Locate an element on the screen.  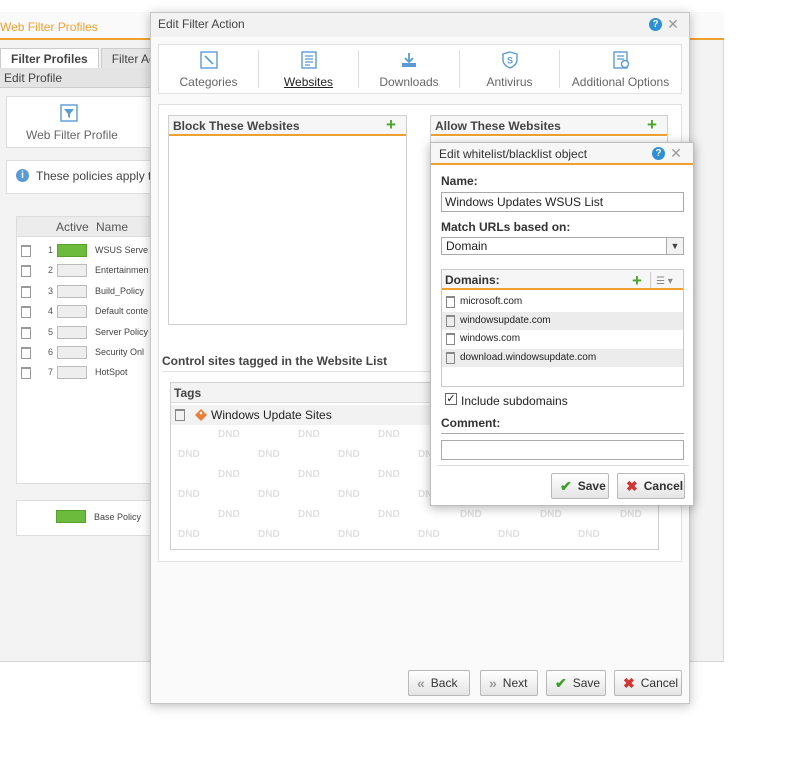
name-input is located at coordinates (562, 202).